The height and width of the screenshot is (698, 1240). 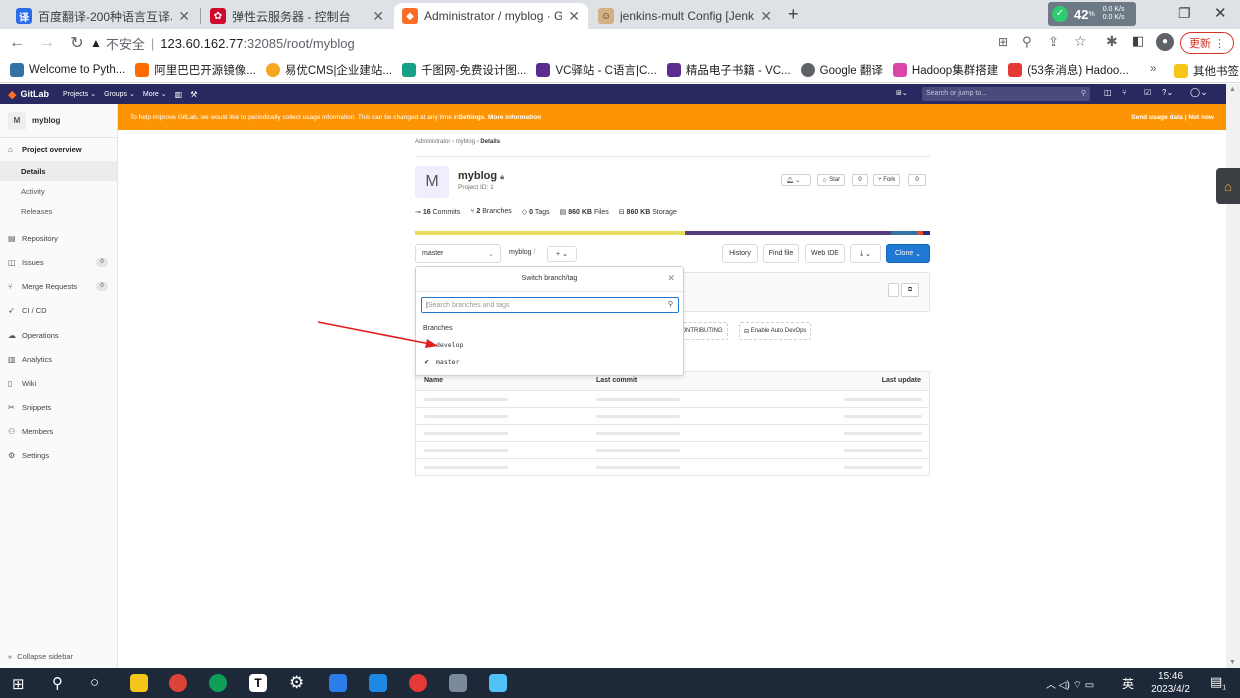 What do you see at coordinates (58, 335) in the screenshot?
I see `sidebar-item-operations: ☁ Operations` at bounding box center [58, 335].